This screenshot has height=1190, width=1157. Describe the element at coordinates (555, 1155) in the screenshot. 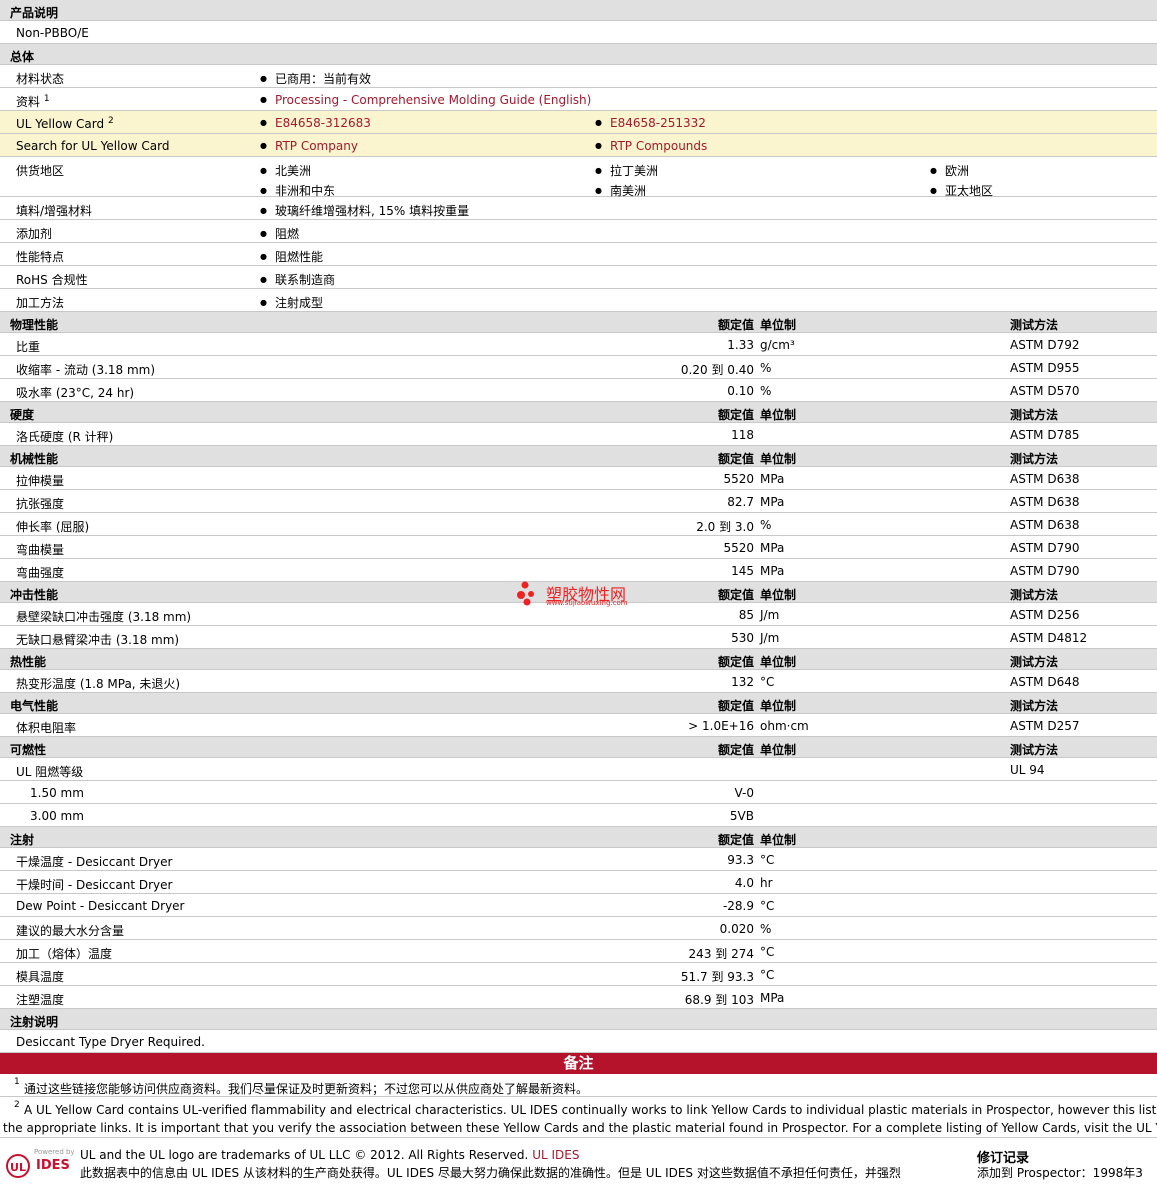

I see `ul-ides-link: UL IDES` at that location.